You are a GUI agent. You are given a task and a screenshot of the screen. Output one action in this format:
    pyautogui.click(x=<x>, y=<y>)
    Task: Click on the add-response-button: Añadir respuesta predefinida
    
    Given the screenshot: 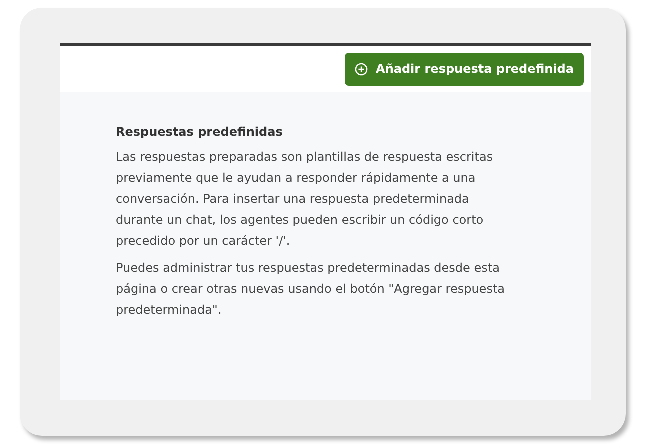 What is the action you would take?
    pyautogui.click(x=464, y=69)
    